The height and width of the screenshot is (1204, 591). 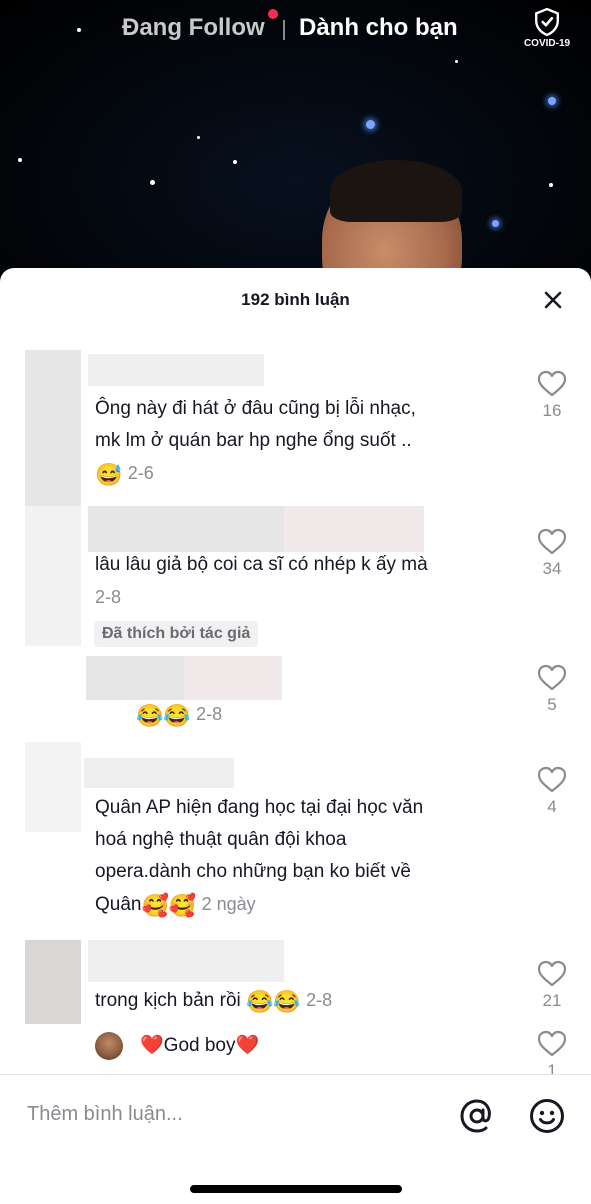 What do you see at coordinates (176, 634) in the screenshot?
I see `liked-by-author-badge: Đã thích bởi tác giả` at bounding box center [176, 634].